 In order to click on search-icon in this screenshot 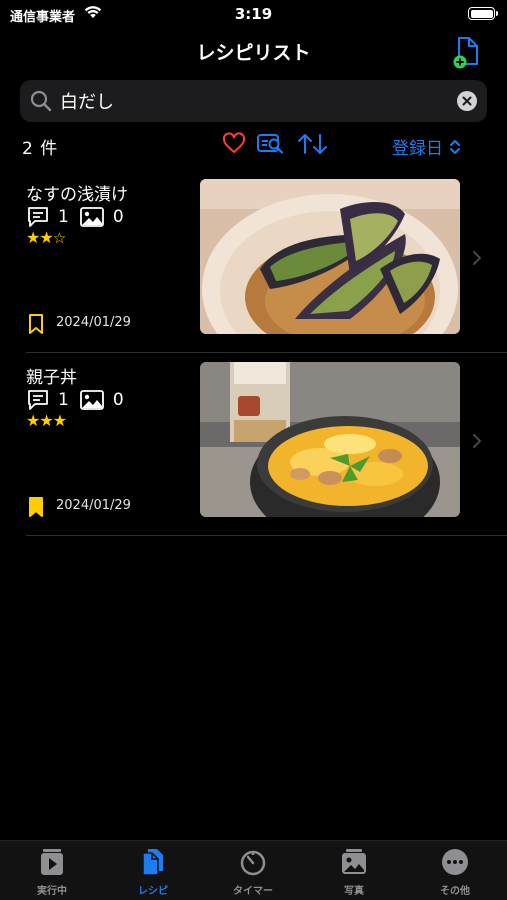, I will do `click(41, 101)`.